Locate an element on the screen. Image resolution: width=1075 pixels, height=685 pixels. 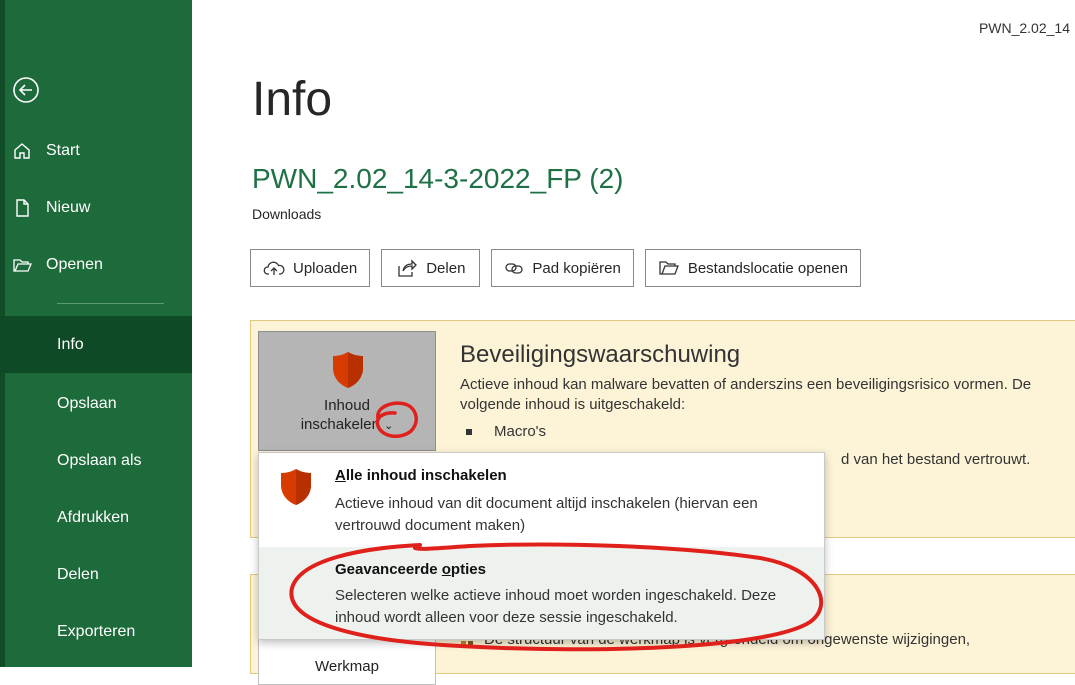
enable-content-button: Inhoud inschakelen ⌄ is located at coordinates (347, 391).